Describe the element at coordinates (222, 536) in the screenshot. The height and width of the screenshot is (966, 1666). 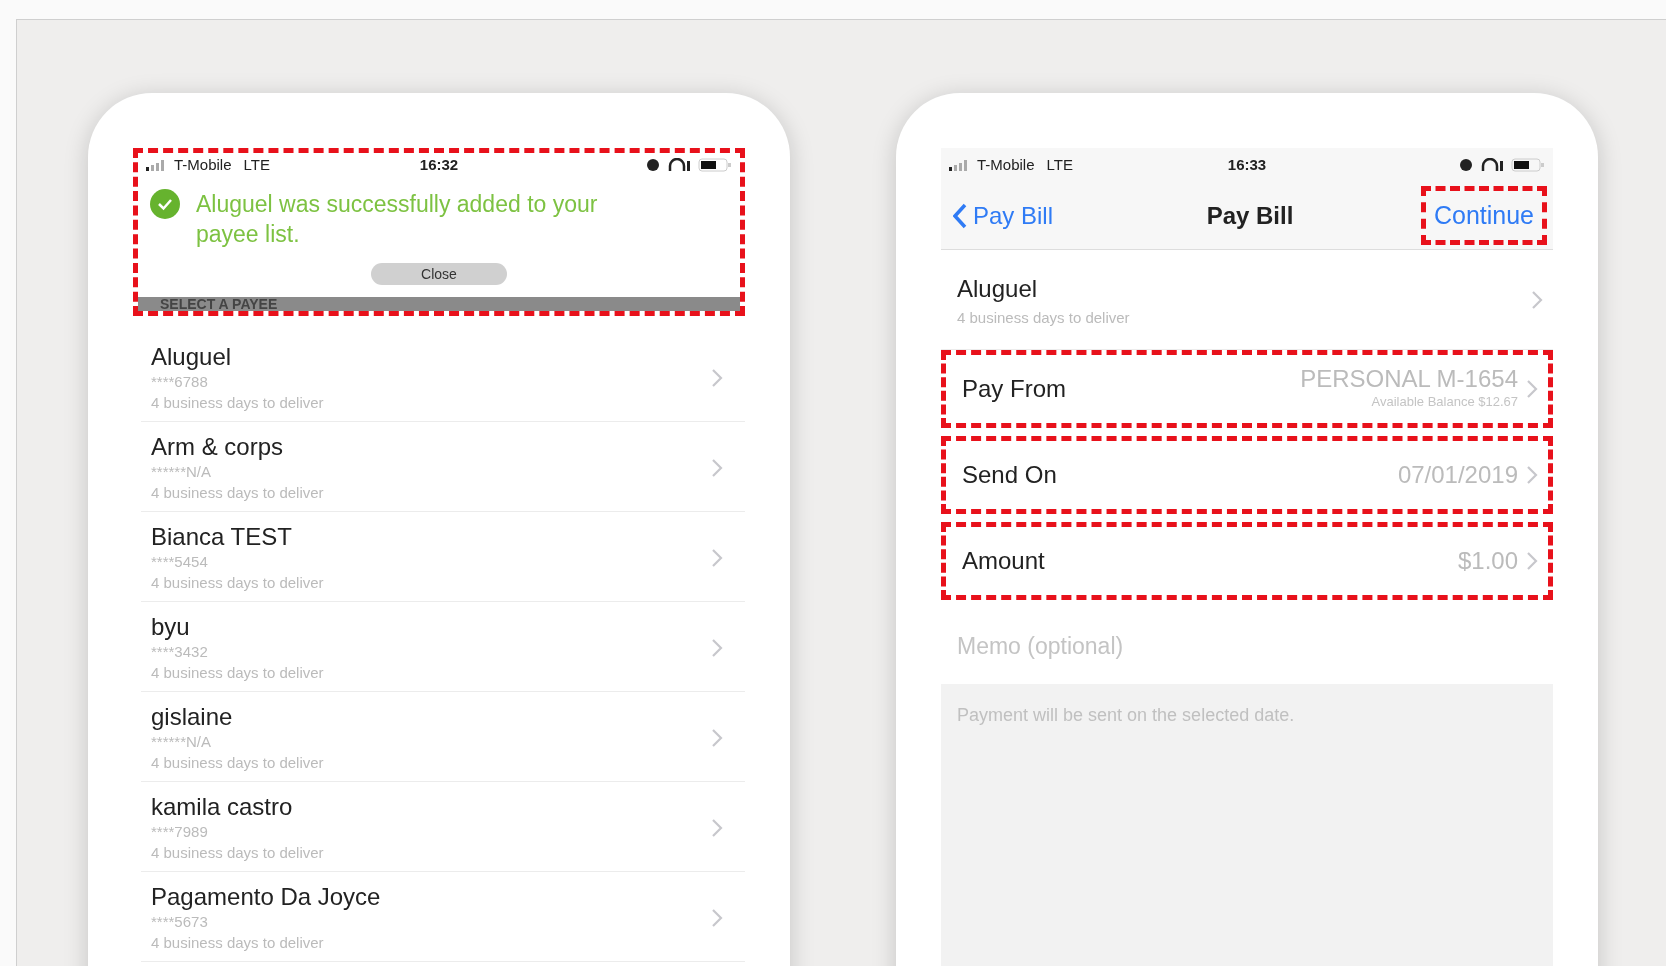
I see `payee-name: Bianca TEST` at that location.